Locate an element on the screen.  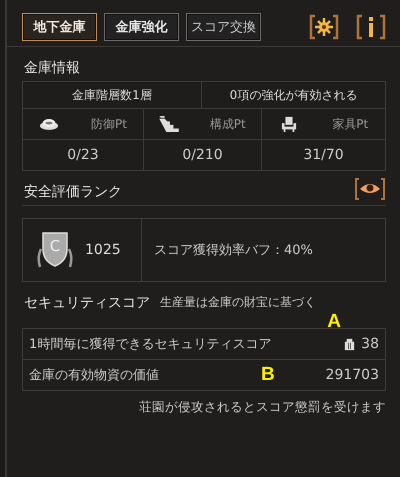
rank-score: 1025 is located at coordinates (103, 250).